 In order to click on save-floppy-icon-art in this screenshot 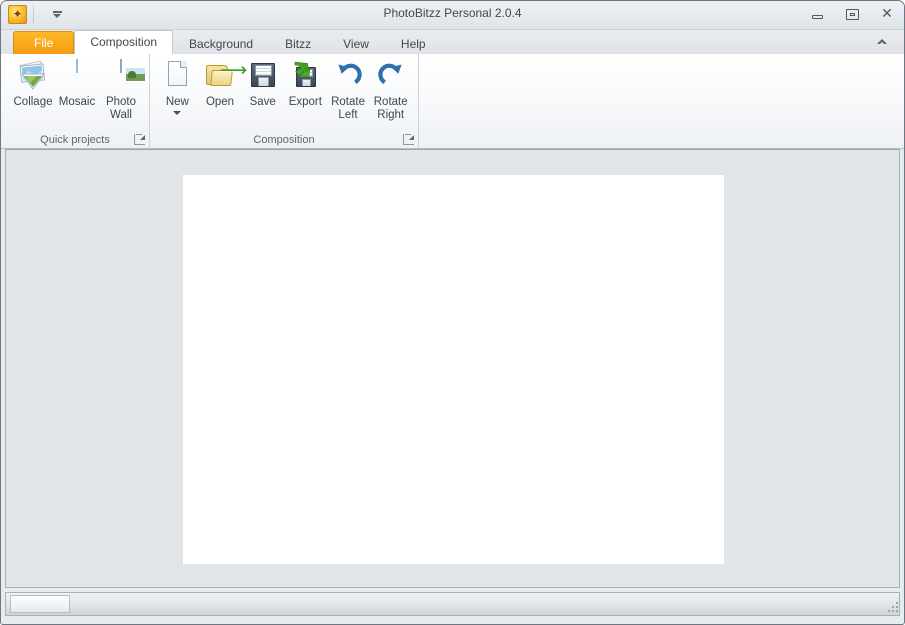, I will do `click(262, 75)`.